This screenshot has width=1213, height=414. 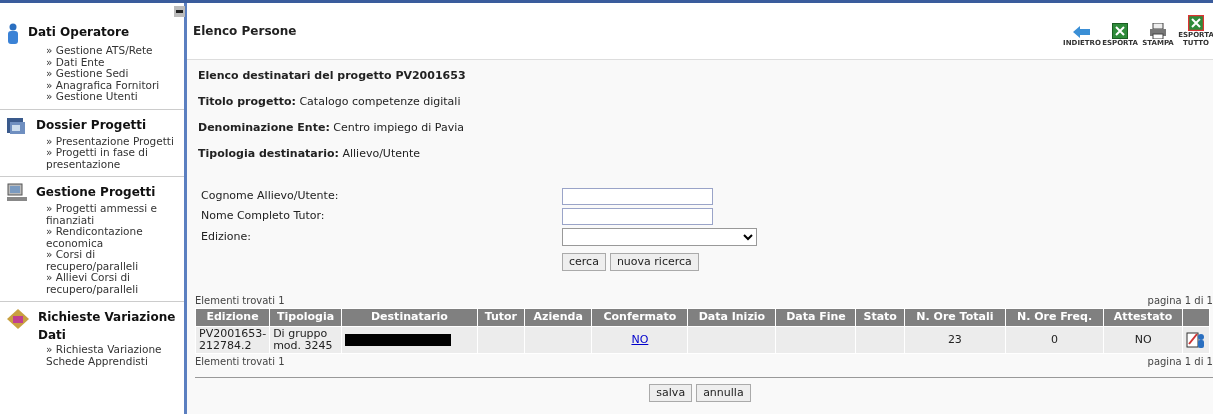 What do you see at coordinates (955, 317) in the screenshot?
I see `column-header: N. Ore Totali` at bounding box center [955, 317].